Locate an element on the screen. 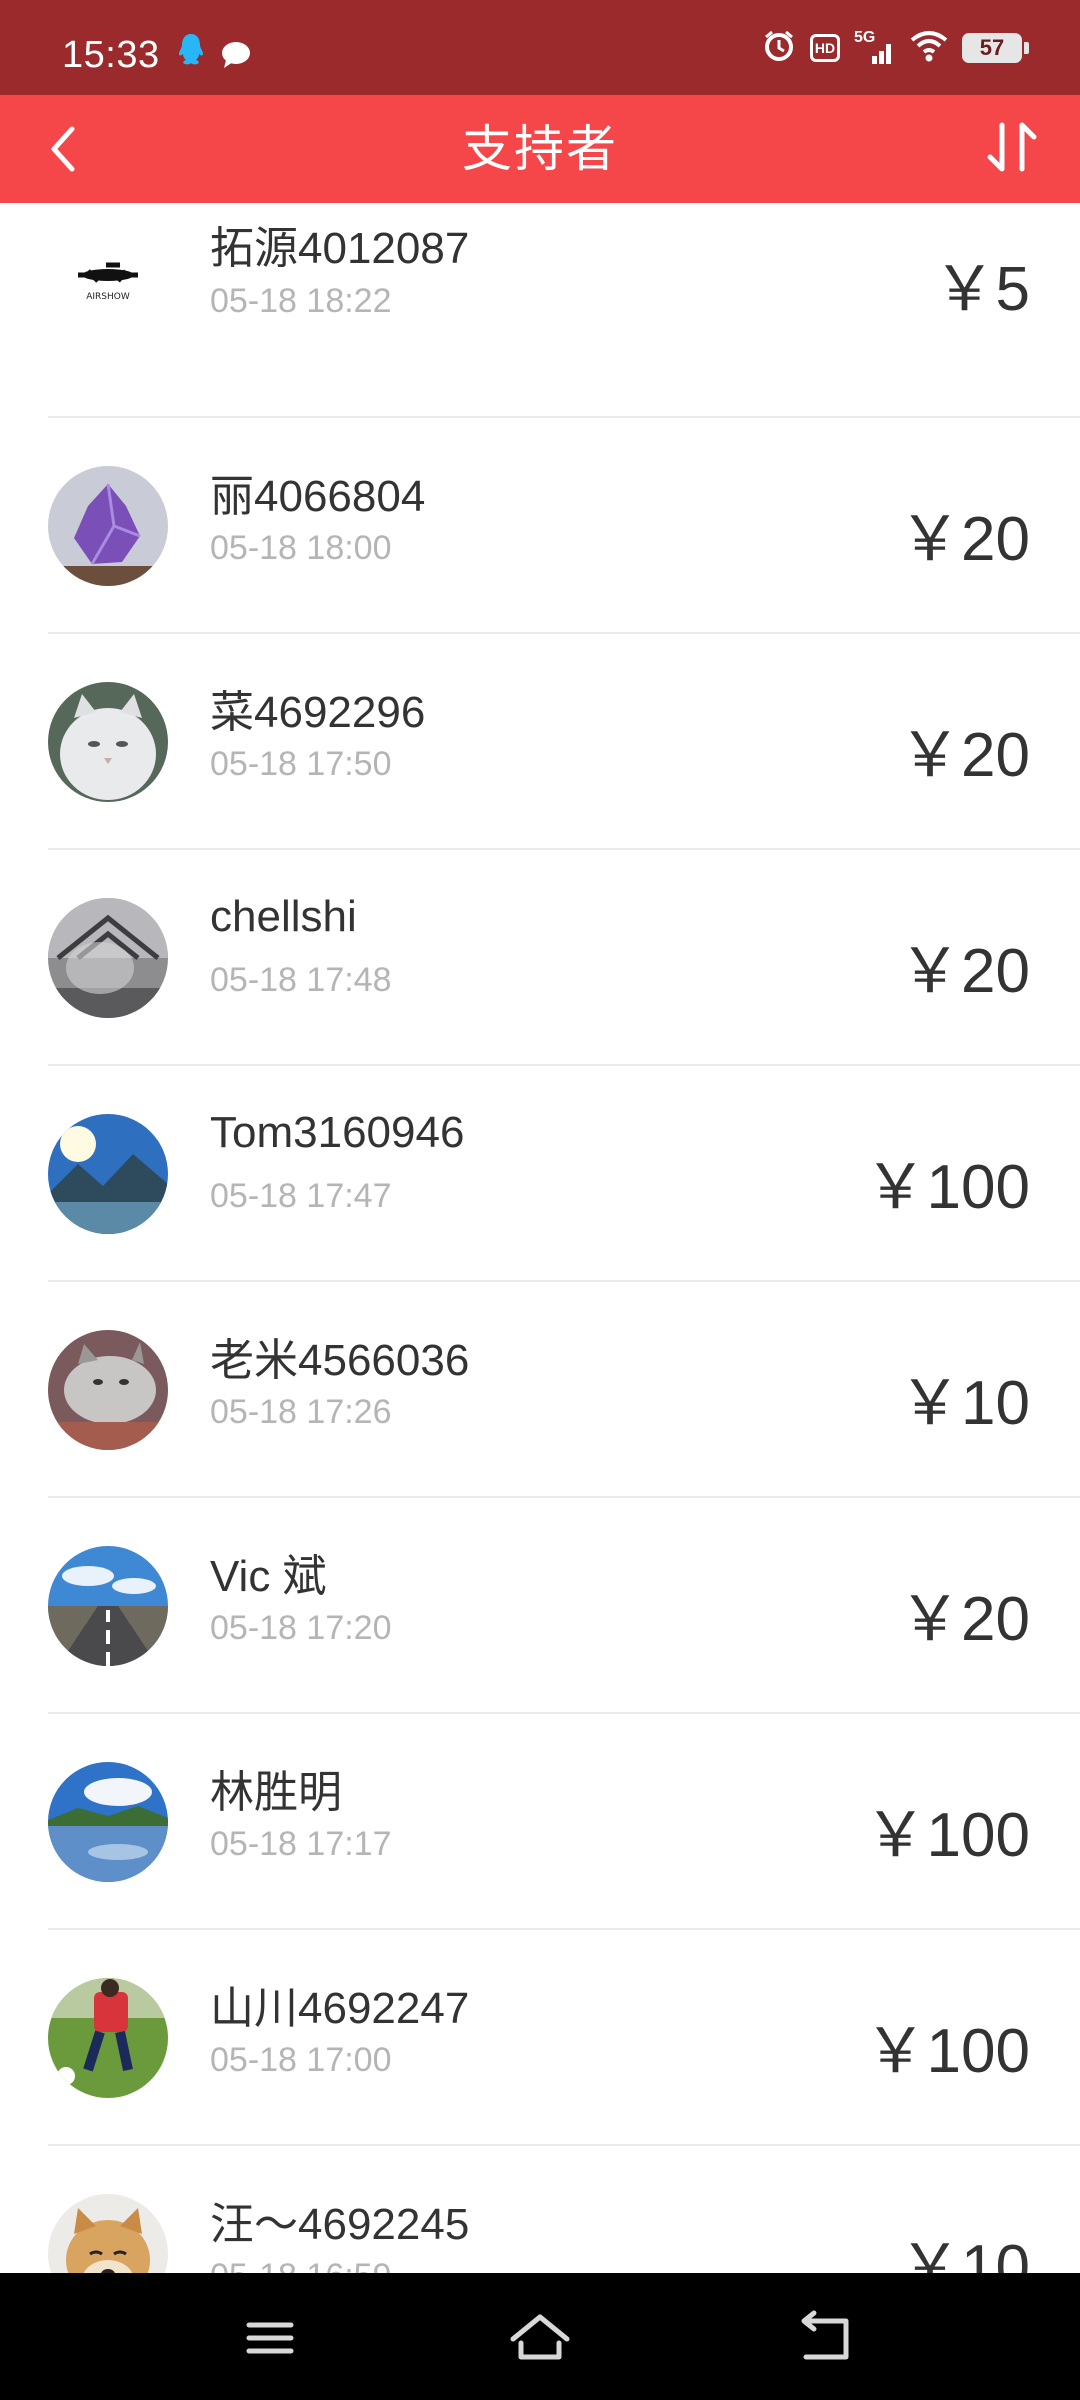  supporter-time: 05-18 18:00 is located at coordinates (301, 548).